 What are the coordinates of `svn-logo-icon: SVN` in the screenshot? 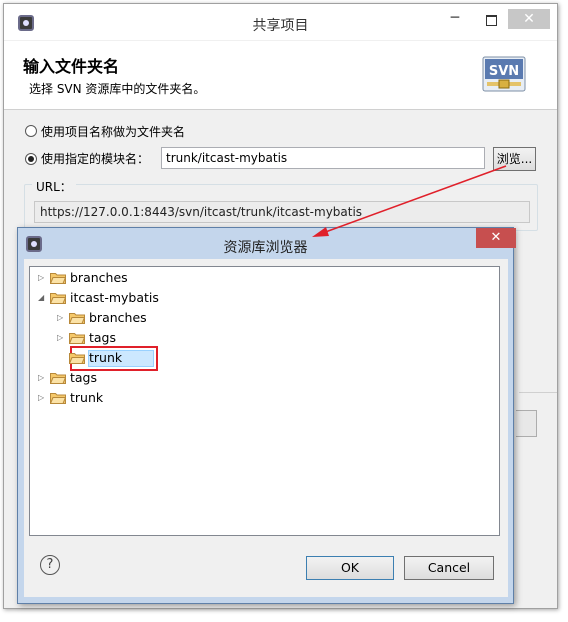 It's located at (504, 74).